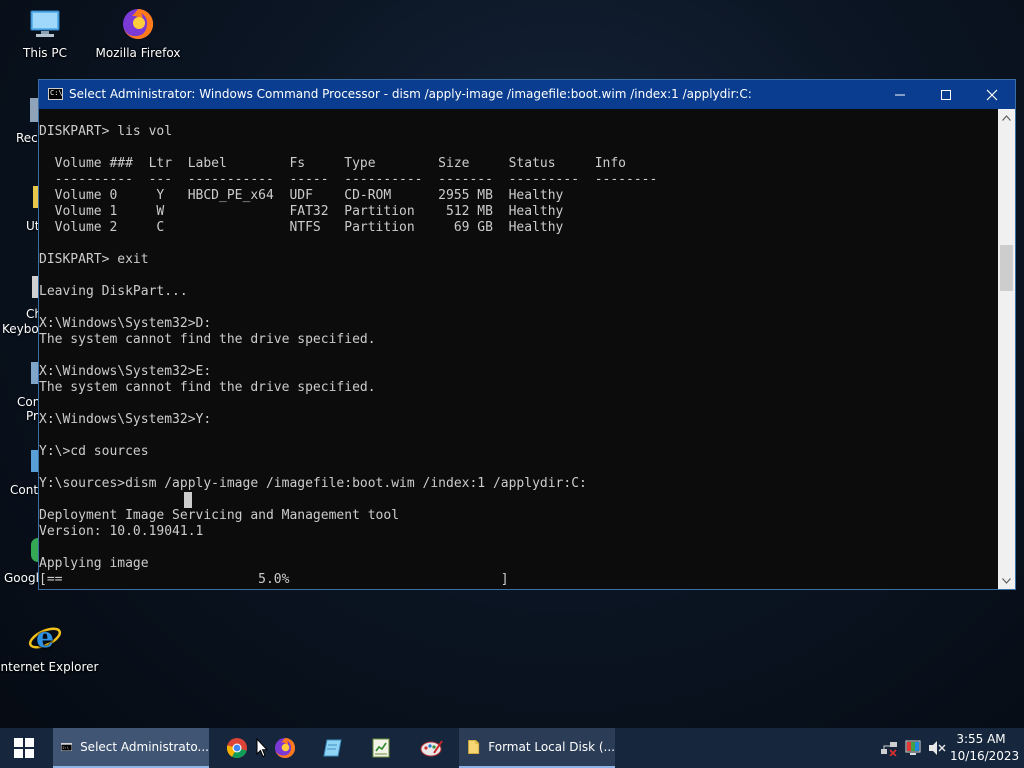 The image size is (1024, 768). Describe the element at coordinates (45, 53) in the screenshot. I see `desktop-icon-label: This PC` at that location.